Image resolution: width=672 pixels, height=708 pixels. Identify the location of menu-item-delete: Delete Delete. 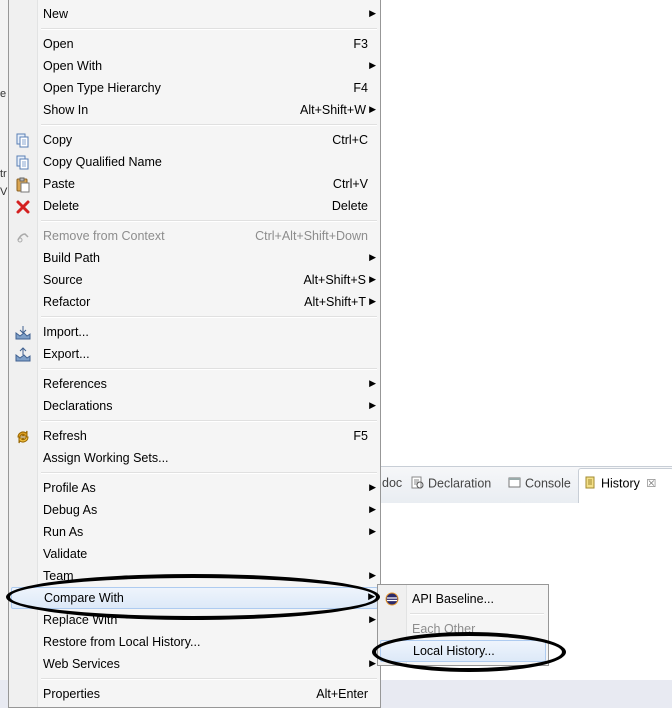
(194, 206).